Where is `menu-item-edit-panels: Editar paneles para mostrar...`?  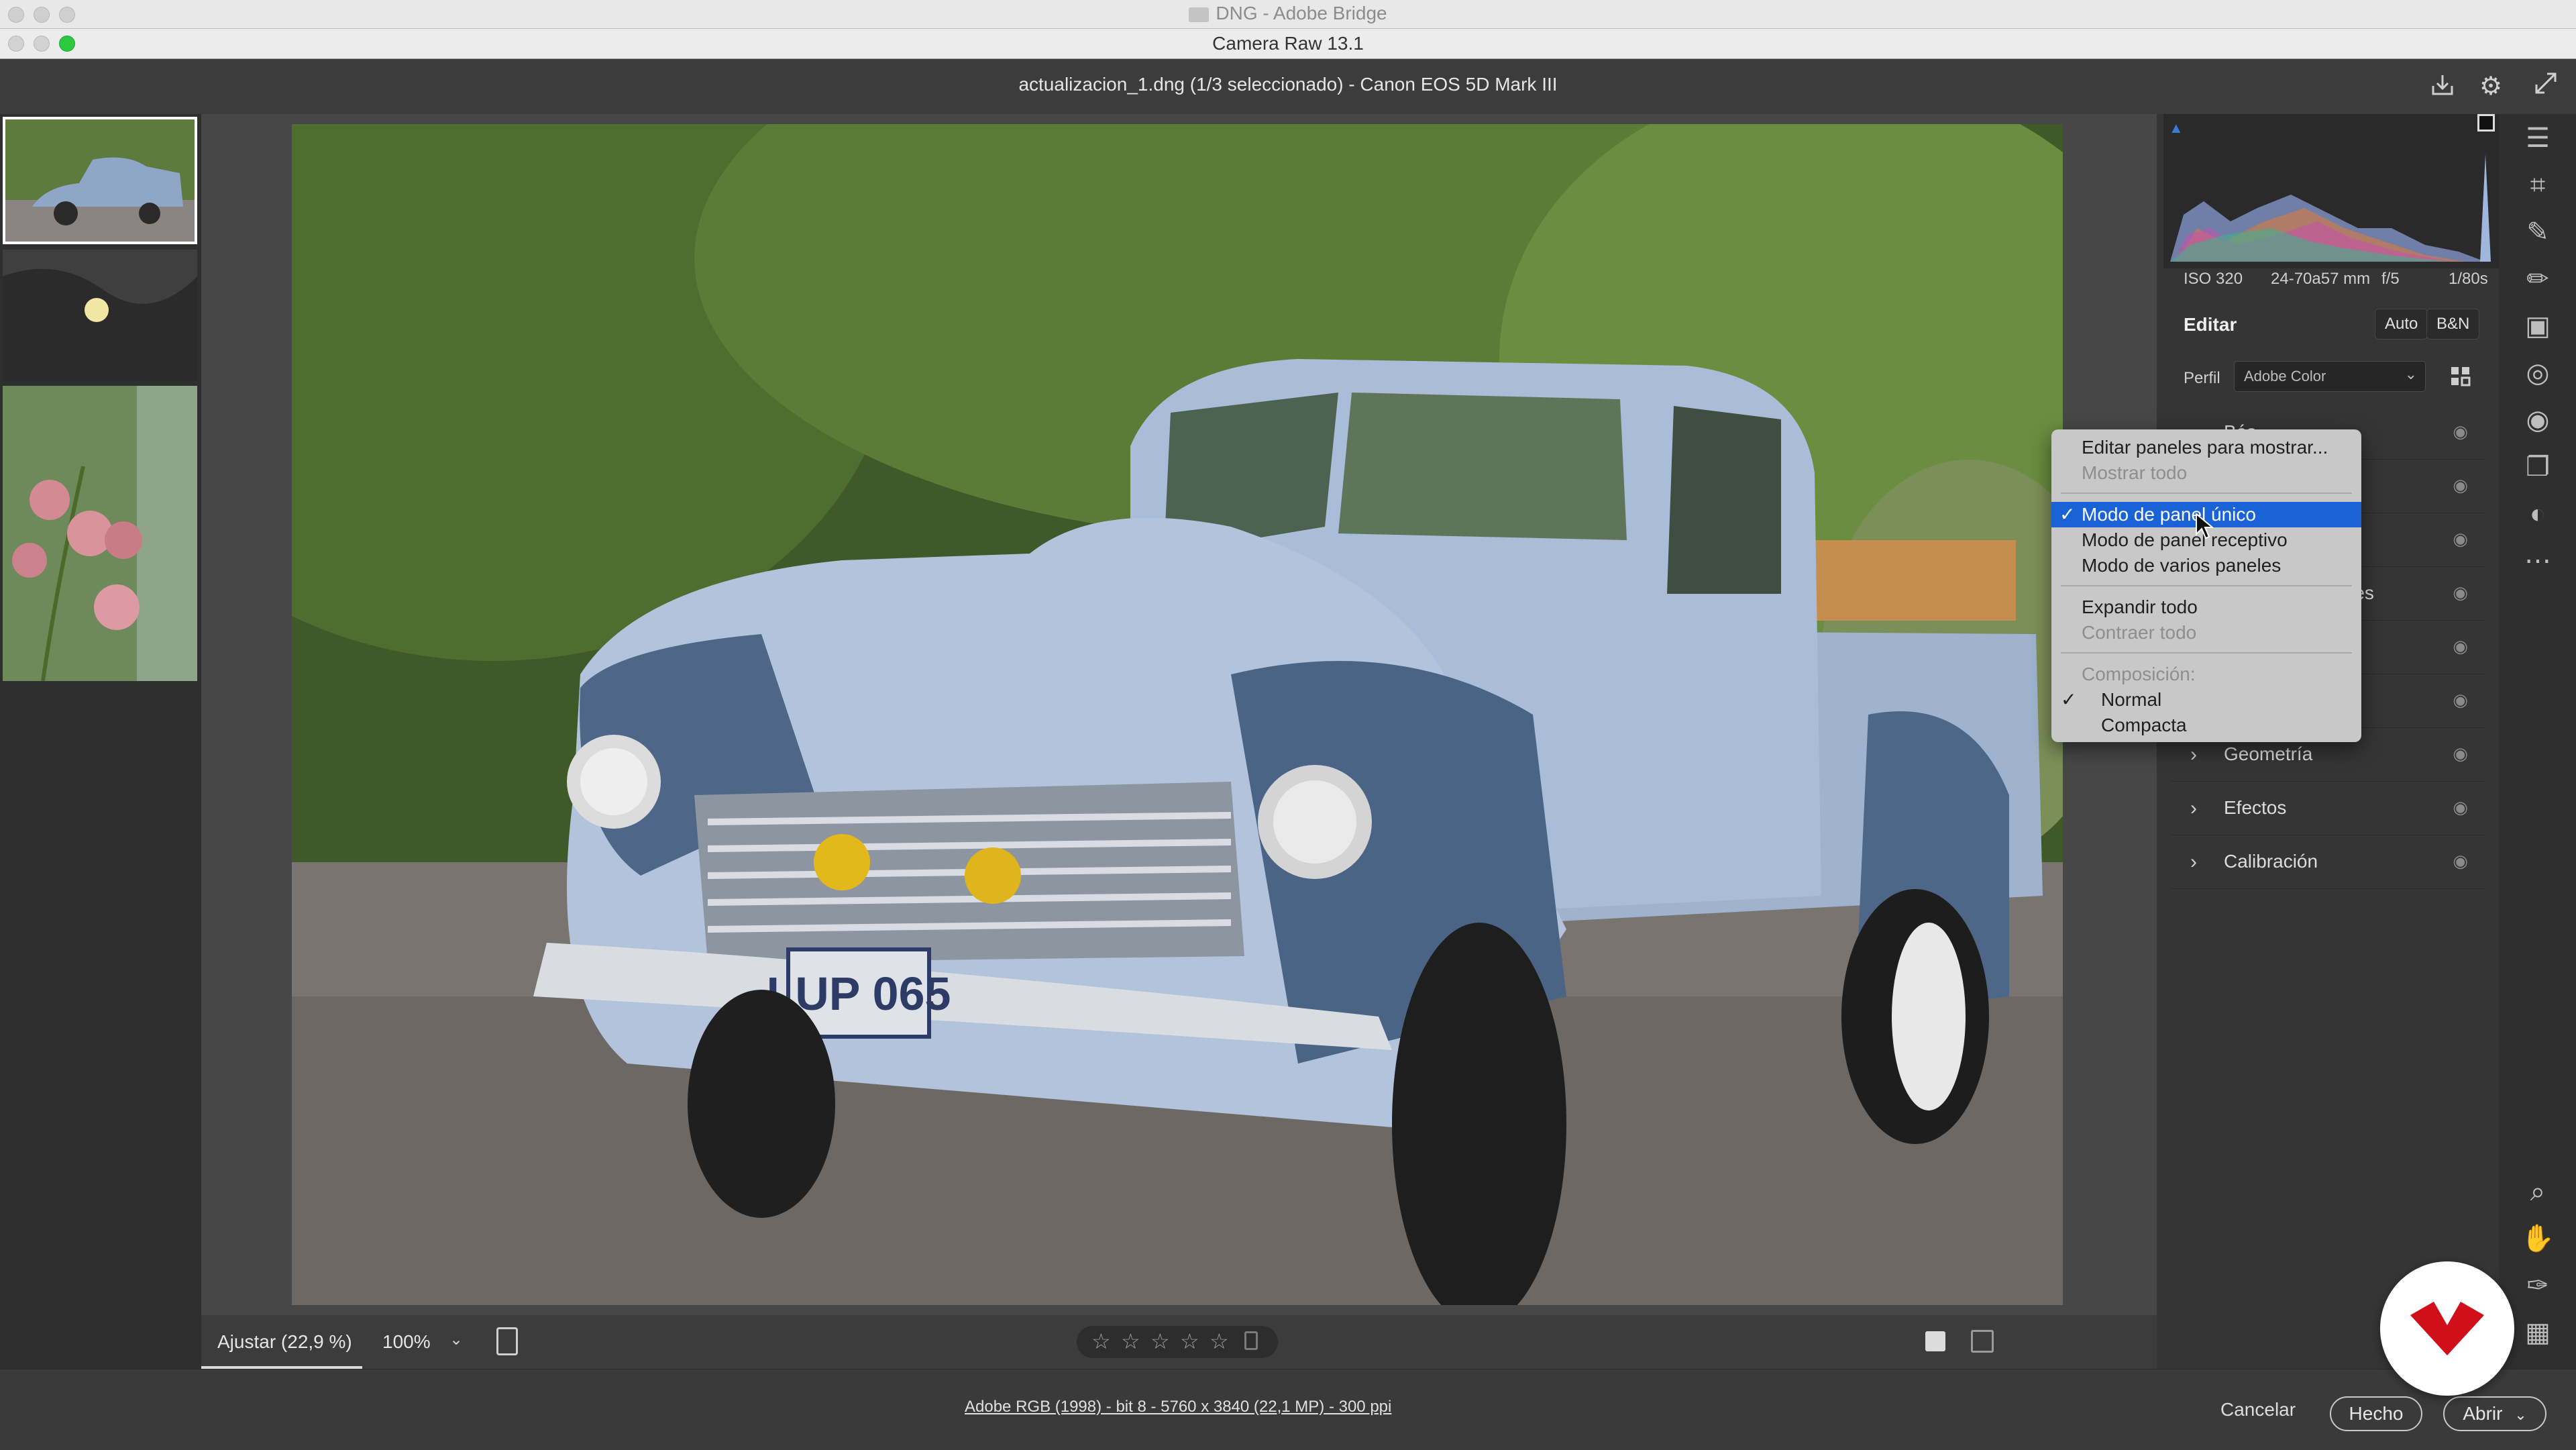 menu-item-edit-panels: Editar paneles para mostrar... is located at coordinates (2206, 447).